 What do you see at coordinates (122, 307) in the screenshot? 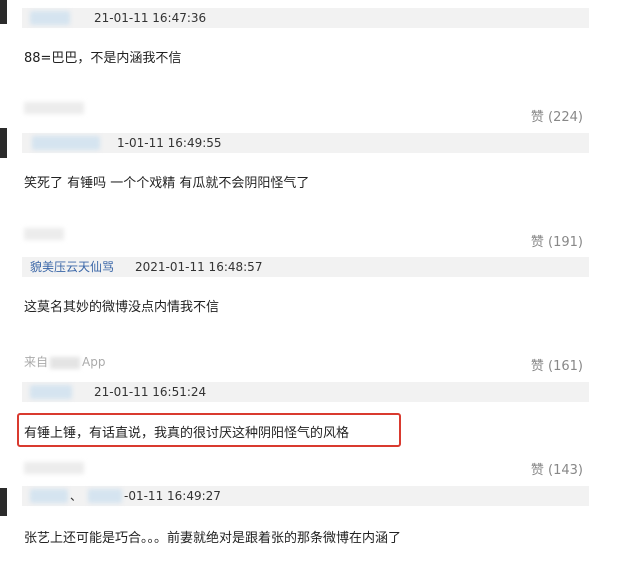
I see `comment-text: 这莫名其妙的微博没点内情我不信` at bounding box center [122, 307].